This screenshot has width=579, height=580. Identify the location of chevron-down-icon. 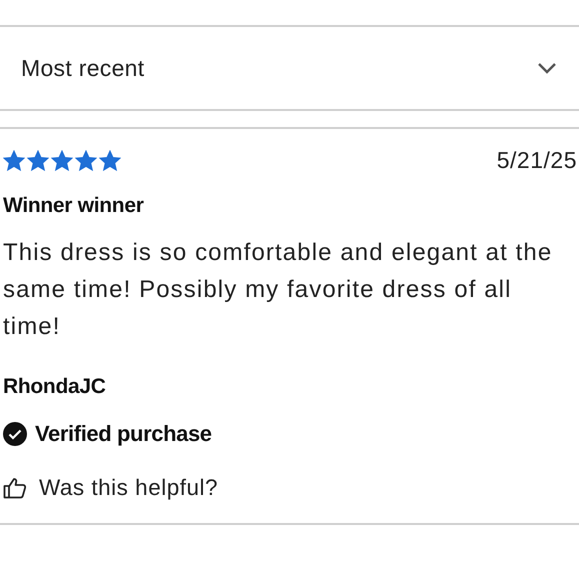
(547, 68).